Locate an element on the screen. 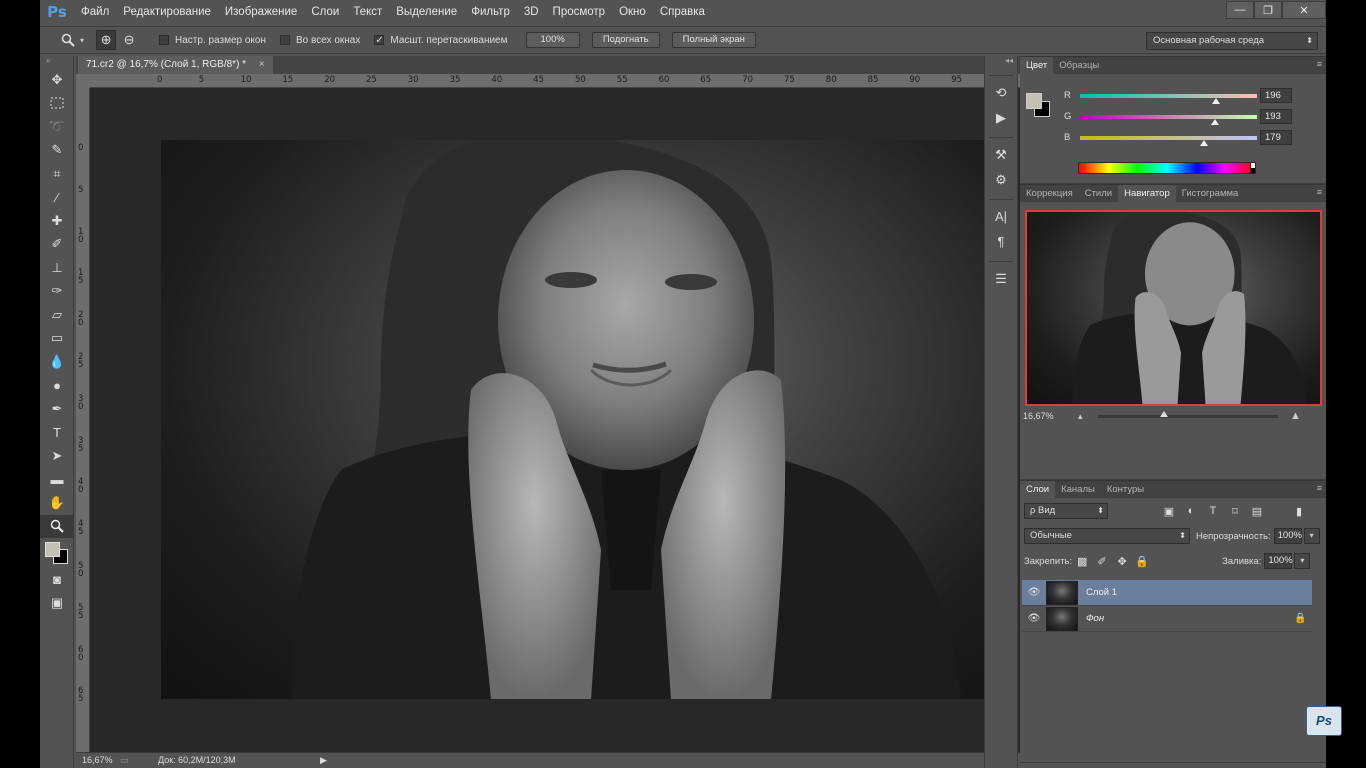 This screenshot has width=1366, height=768. navigator-preview is located at coordinates (1173, 308).